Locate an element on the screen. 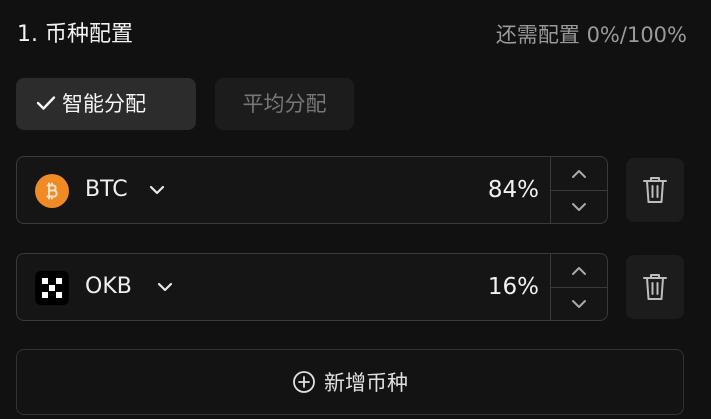 This screenshot has width=711, height=419. coin-selector-okb: OKB is located at coordinates (108, 287).